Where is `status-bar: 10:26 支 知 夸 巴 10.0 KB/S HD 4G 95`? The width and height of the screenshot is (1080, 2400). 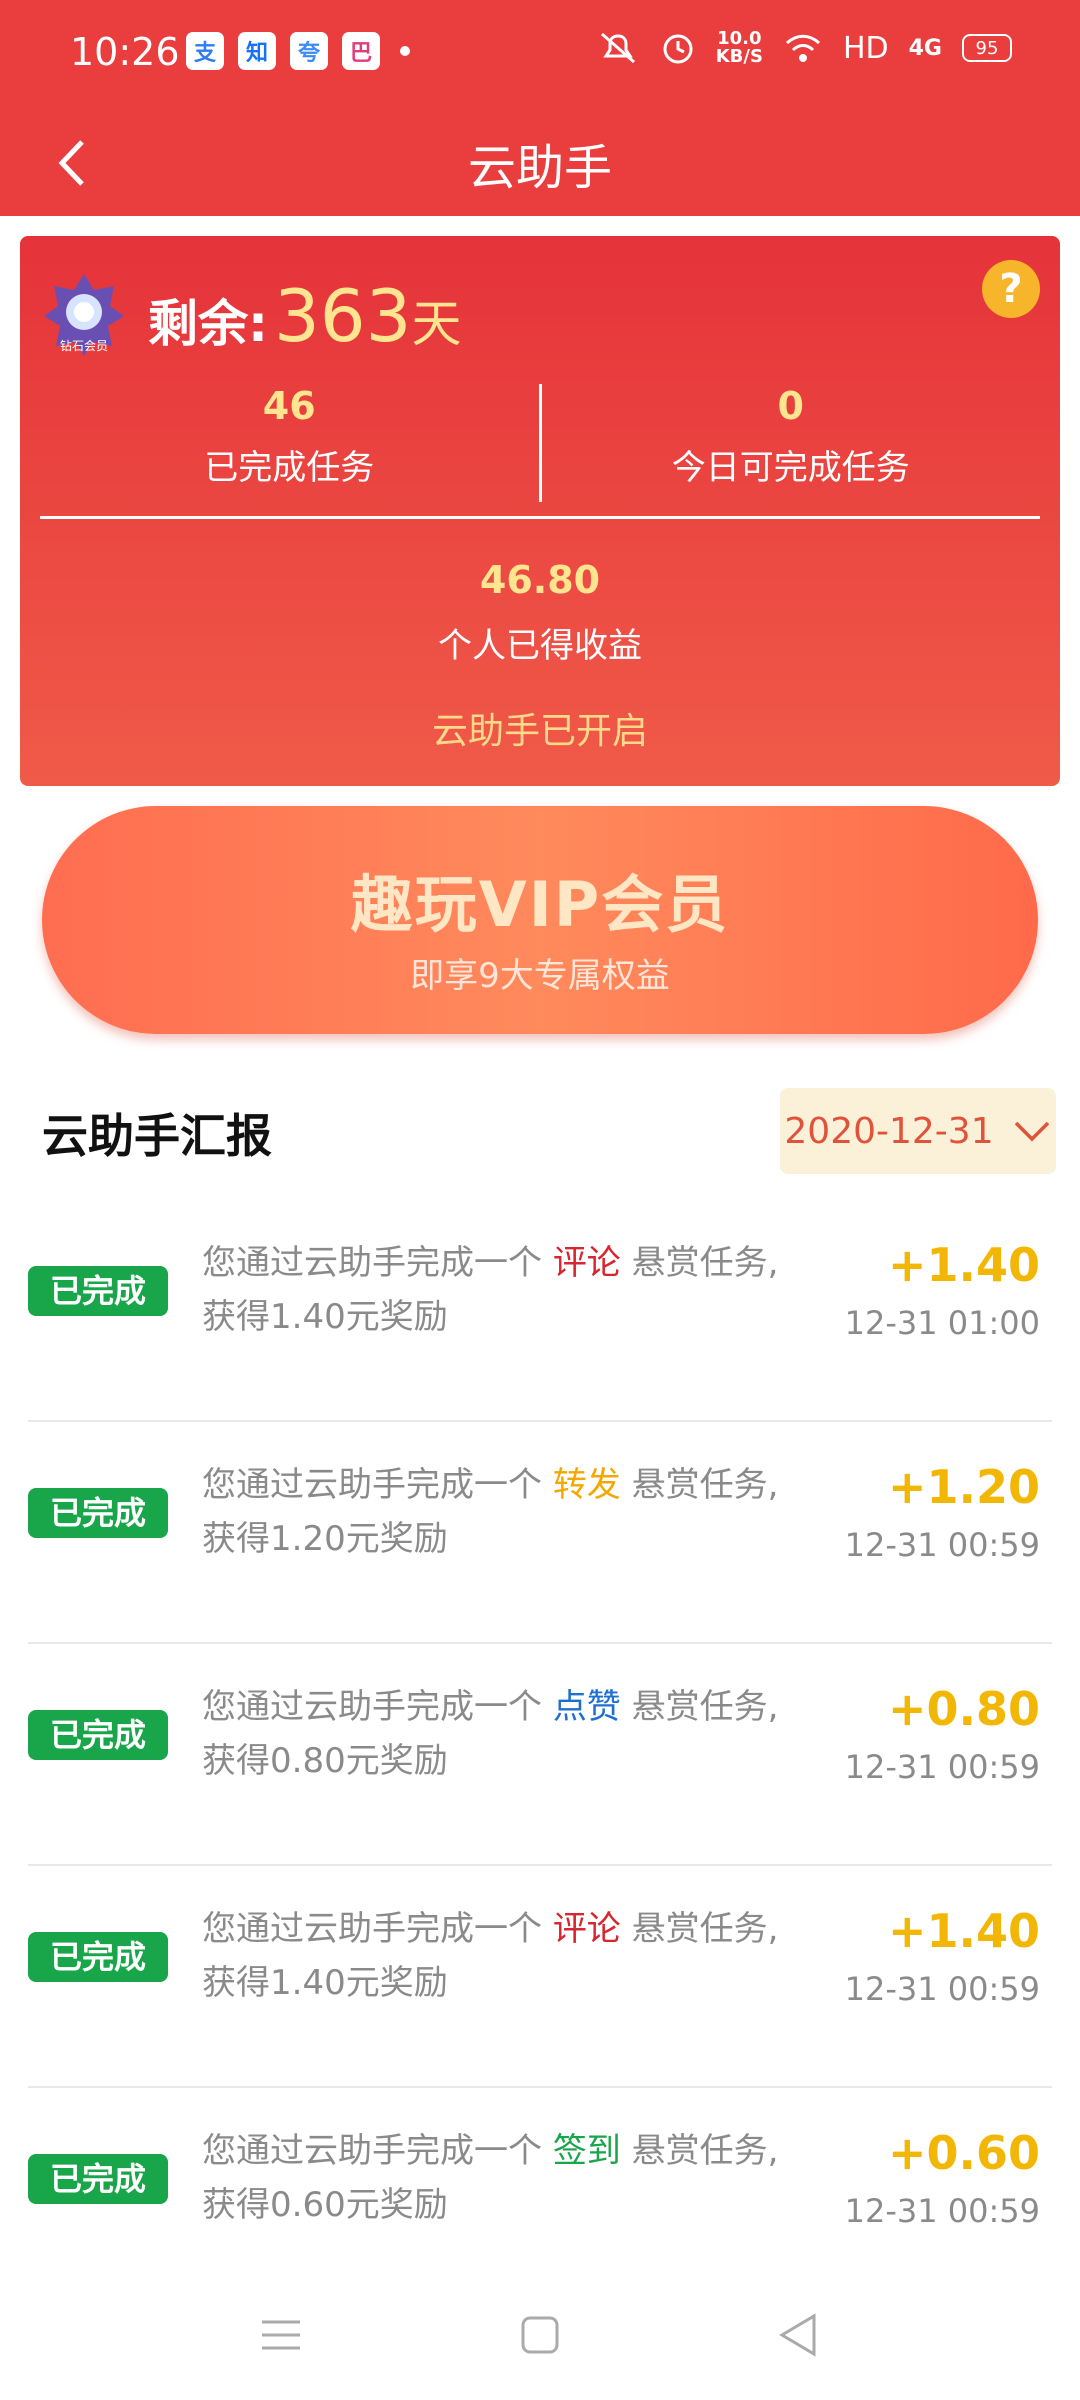
status-bar: 10:26 支 知 夸 巴 10.0 KB/S HD 4G 95 is located at coordinates (540, 54).